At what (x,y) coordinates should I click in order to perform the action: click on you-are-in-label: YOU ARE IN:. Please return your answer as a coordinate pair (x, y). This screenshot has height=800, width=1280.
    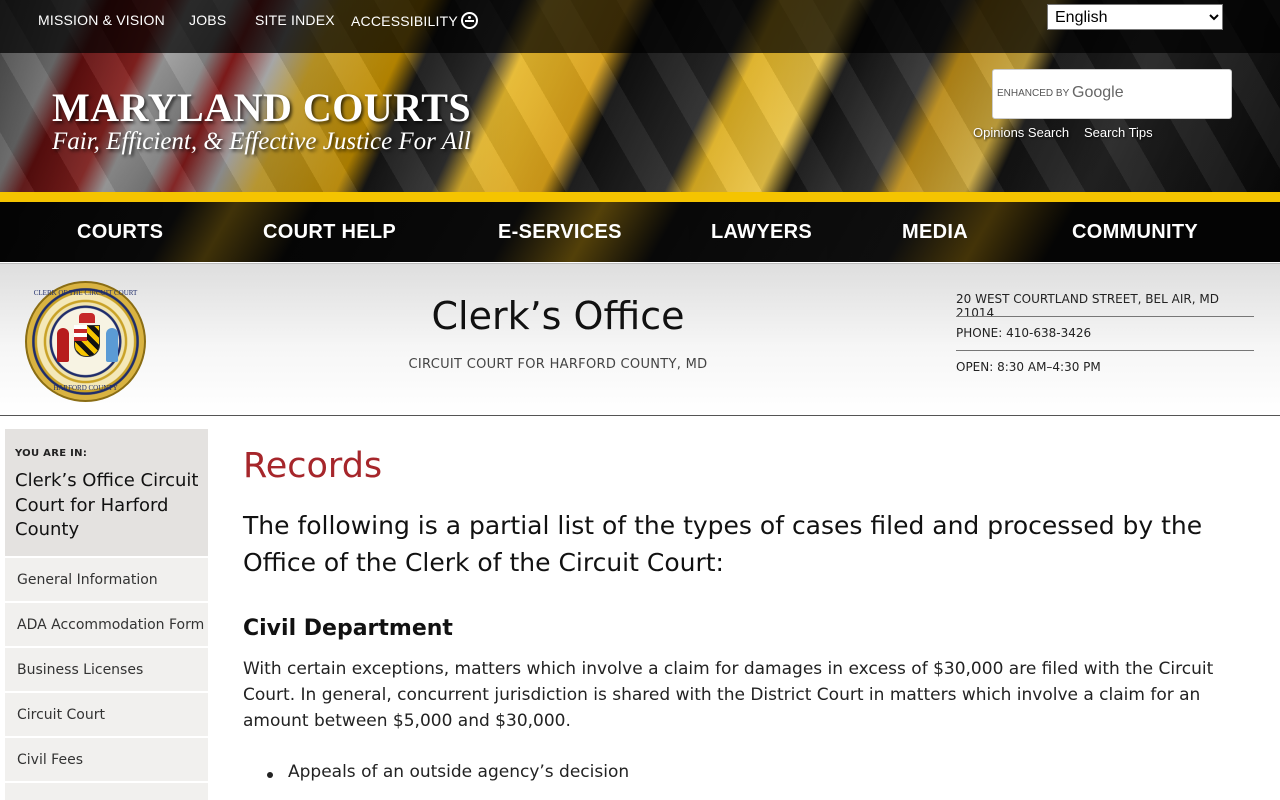
    Looking at the image, I should click on (51, 453).